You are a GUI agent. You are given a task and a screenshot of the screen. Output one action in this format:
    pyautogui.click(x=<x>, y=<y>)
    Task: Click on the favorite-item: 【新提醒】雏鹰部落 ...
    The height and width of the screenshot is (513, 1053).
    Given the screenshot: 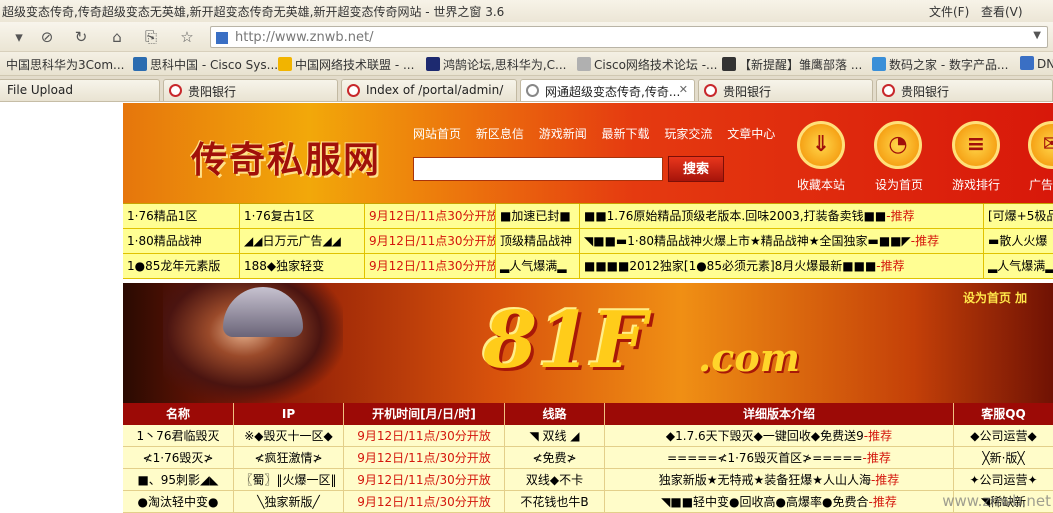 What is the action you would take?
    pyautogui.click(x=792, y=64)
    